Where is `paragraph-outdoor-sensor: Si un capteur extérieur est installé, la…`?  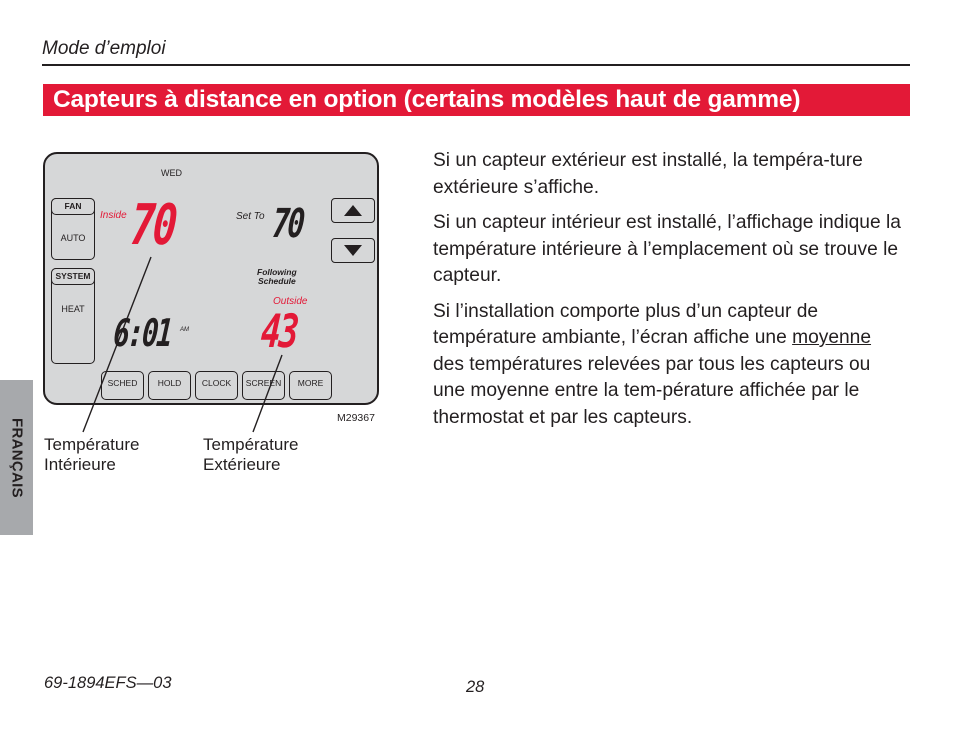
paragraph-outdoor-sensor: Si un capteur extérieur est installé, la… is located at coordinates (648, 174).